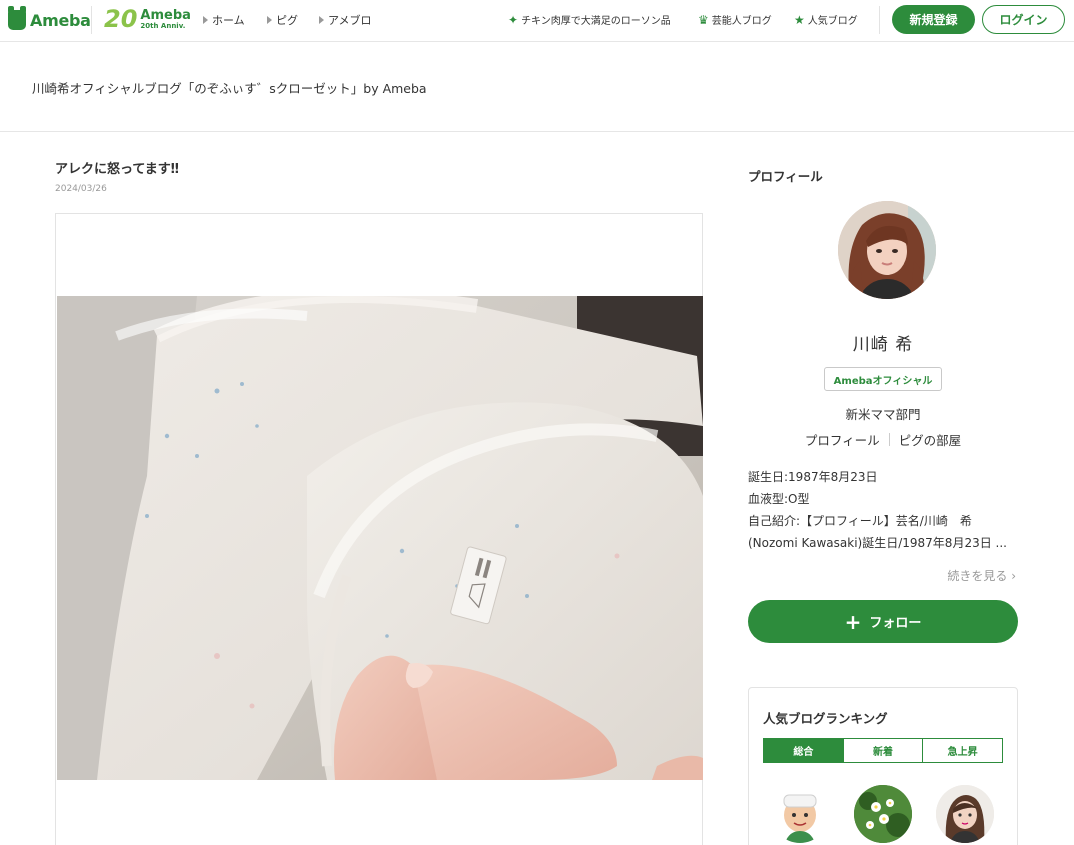 This screenshot has width=1074, height=845. Describe the element at coordinates (895, 623) in the screenshot. I see `follow-label: フォロー` at that location.